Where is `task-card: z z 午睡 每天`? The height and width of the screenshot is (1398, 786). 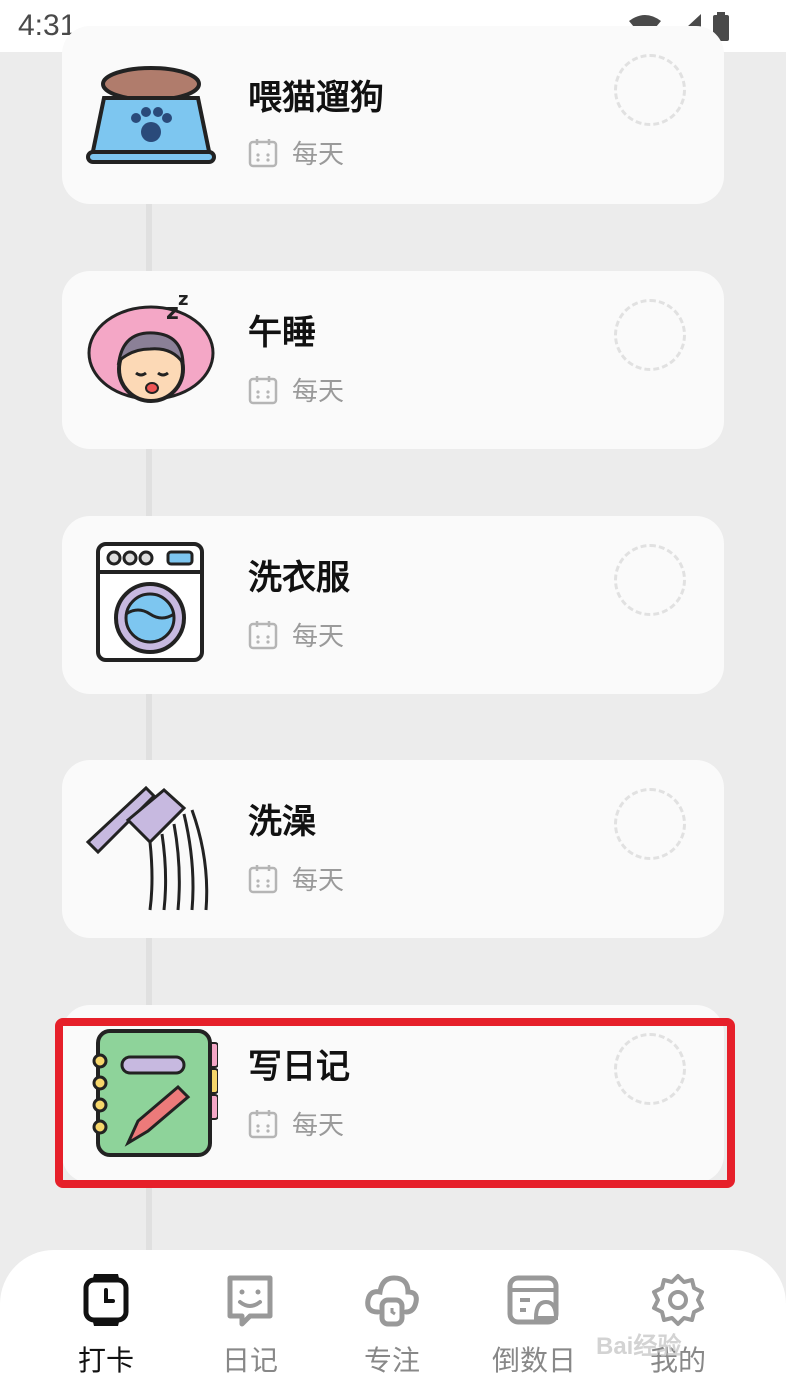 task-card: z z 午睡 每天 is located at coordinates (393, 360).